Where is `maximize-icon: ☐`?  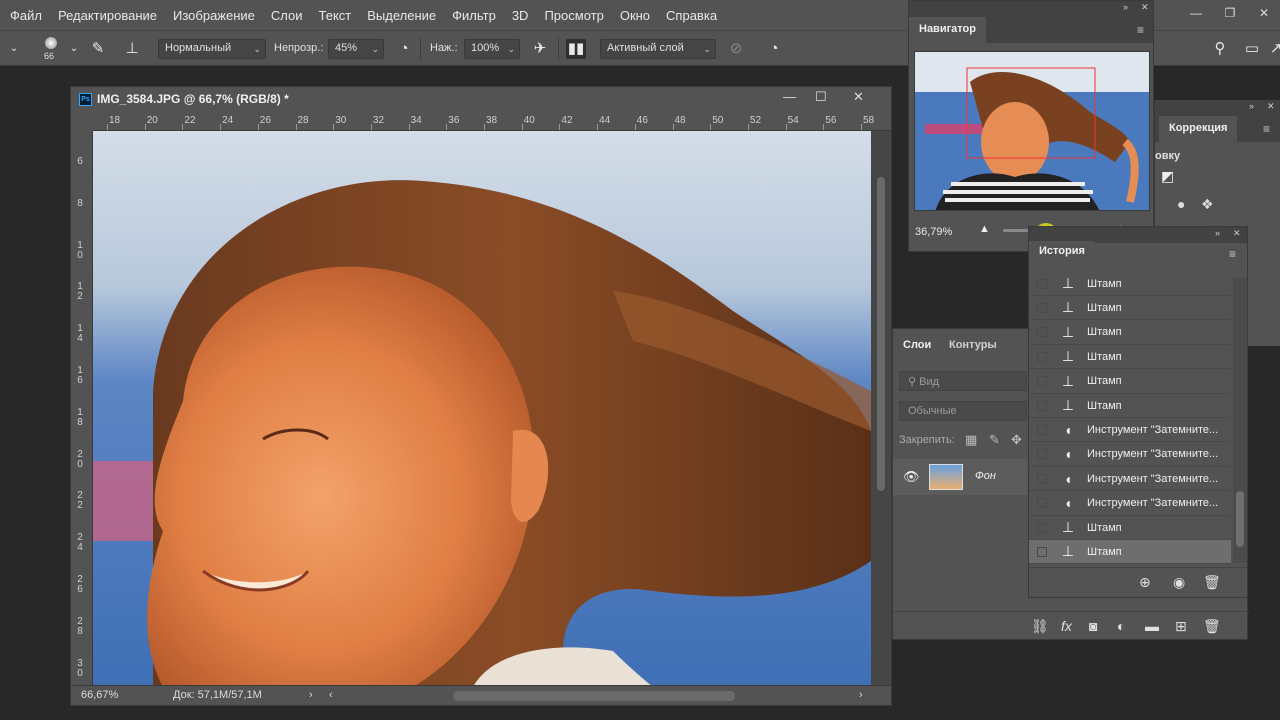
maximize-icon: ☐ is located at coordinates (821, 97).